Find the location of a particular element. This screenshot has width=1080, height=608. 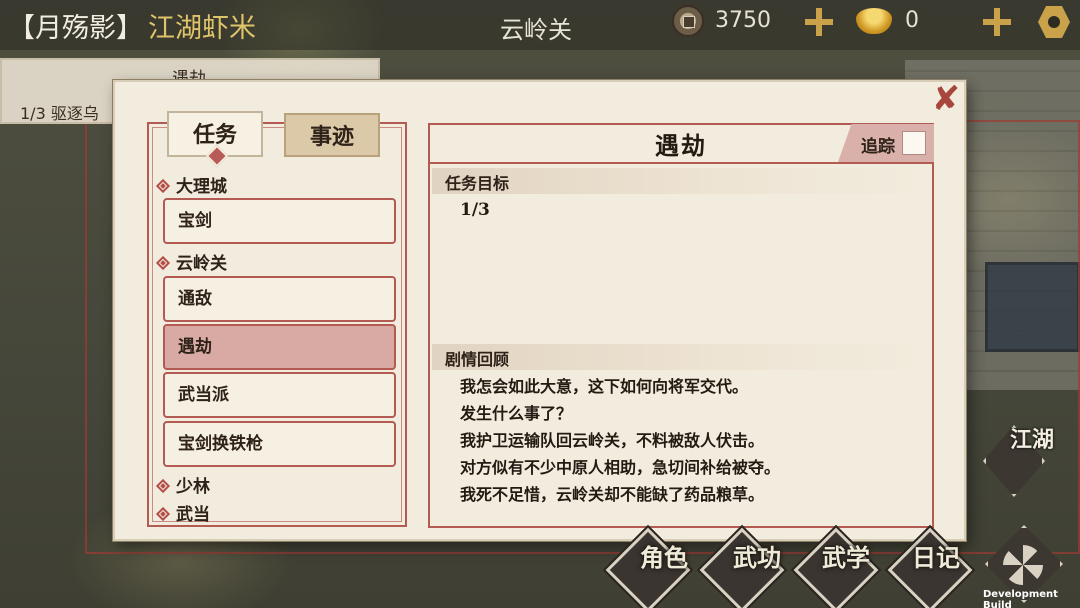

objective-progress: 1/3 is located at coordinates (475, 210).